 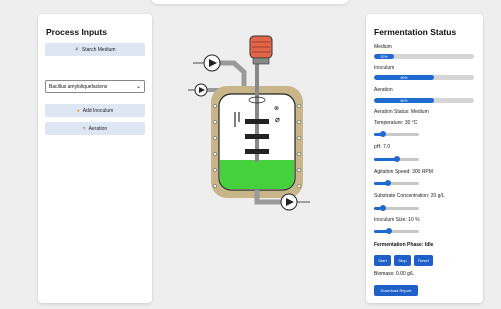 What do you see at coordinates (388, 231) in the screenshot?
I see `inoculum-size-slider-handle` at bounding box center [388, 231].